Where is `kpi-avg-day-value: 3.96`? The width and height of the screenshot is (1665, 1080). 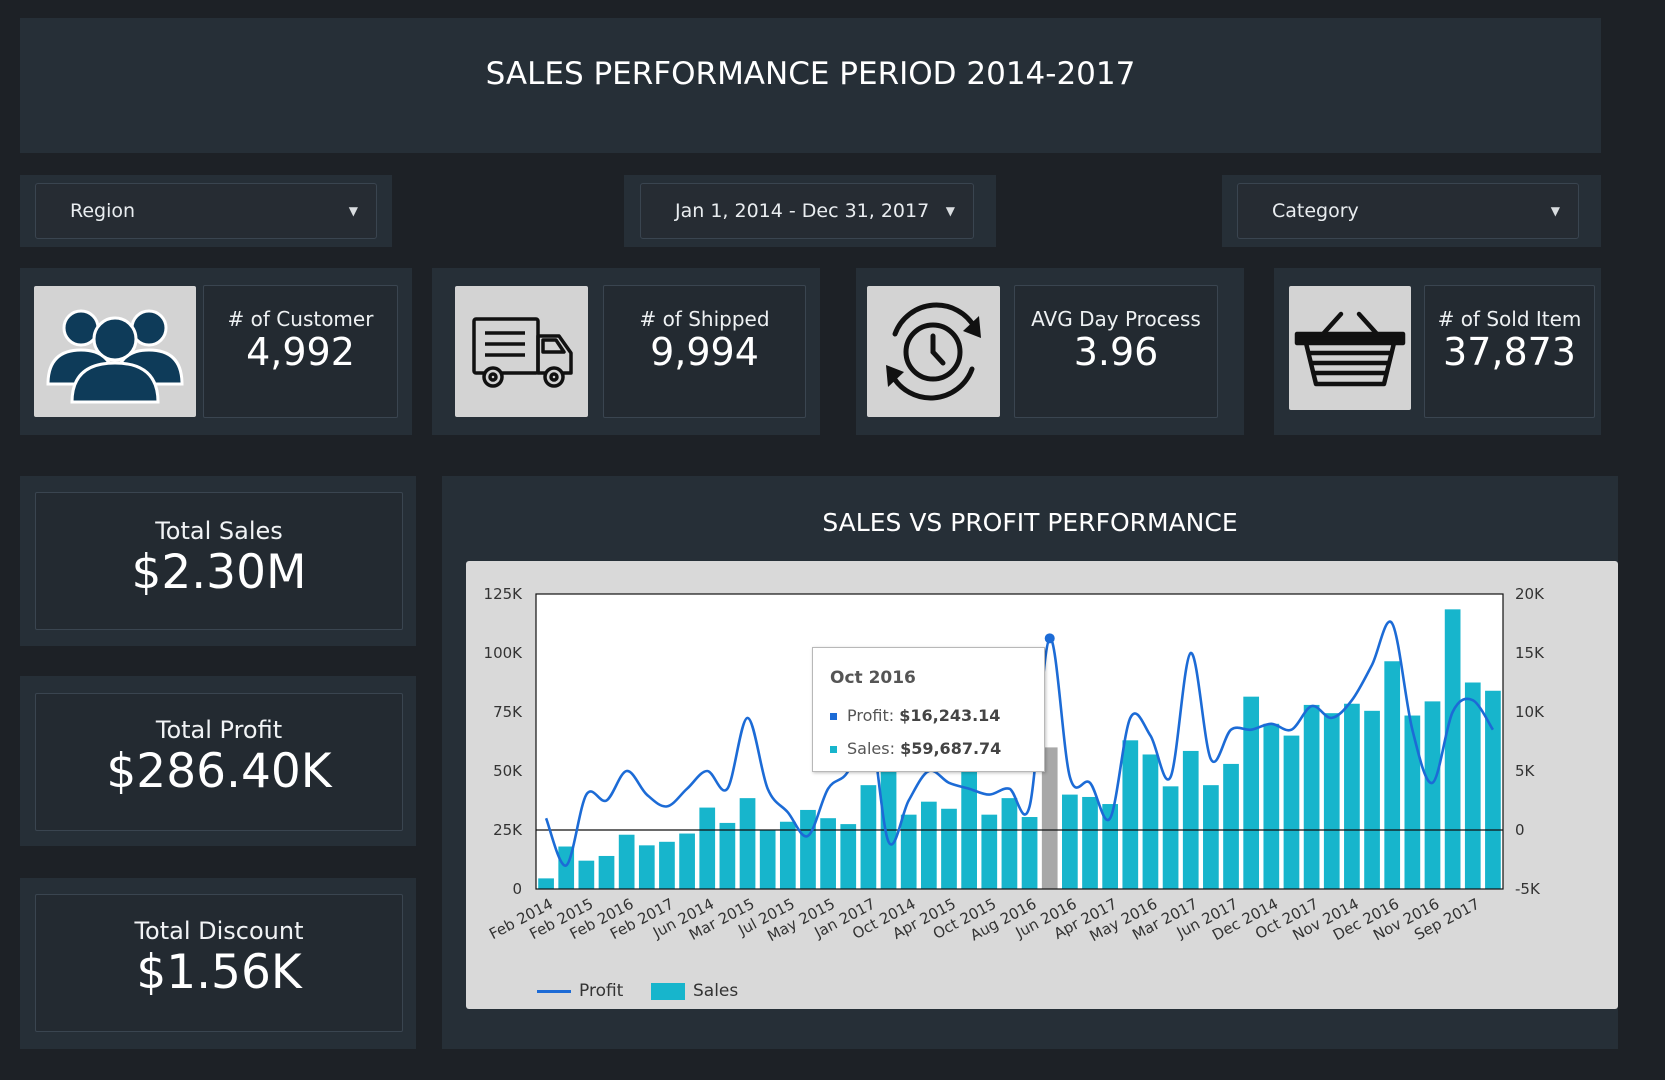 kpi-avg-day-value: 3.96 is located at coordinates (1116, 352).